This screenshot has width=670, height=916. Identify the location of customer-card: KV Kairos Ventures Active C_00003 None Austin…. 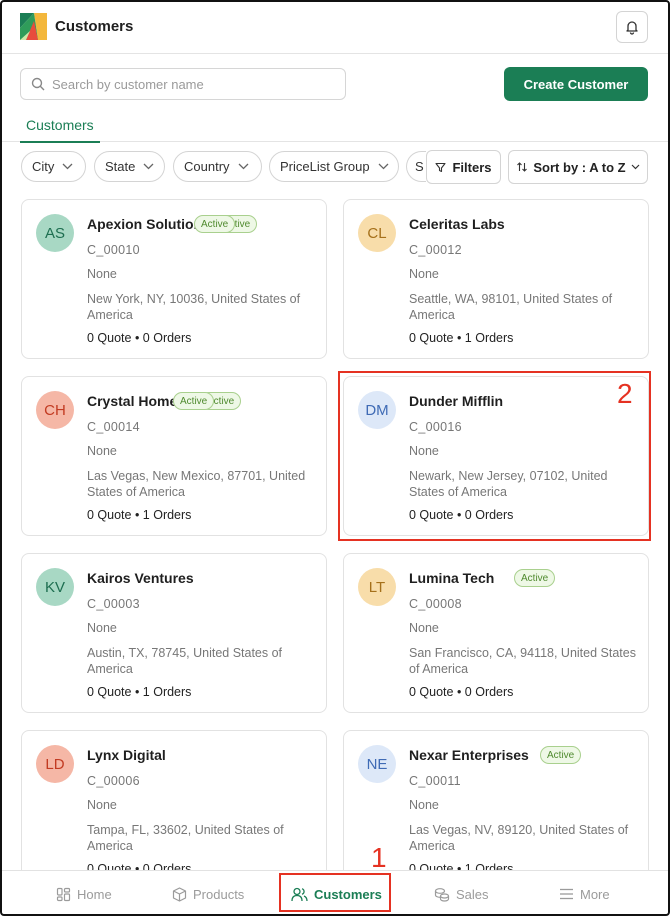
(287, 633).